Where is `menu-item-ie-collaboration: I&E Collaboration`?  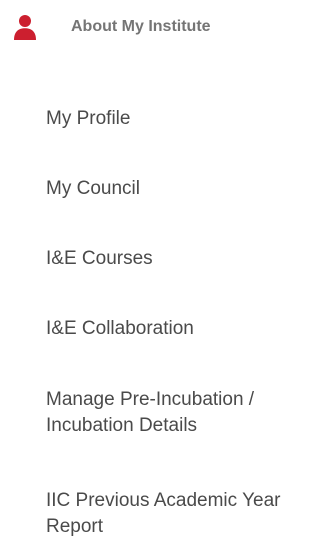 menu-item-ie-collaboration: I&E Collaboration is located at coordinates (183, 329).